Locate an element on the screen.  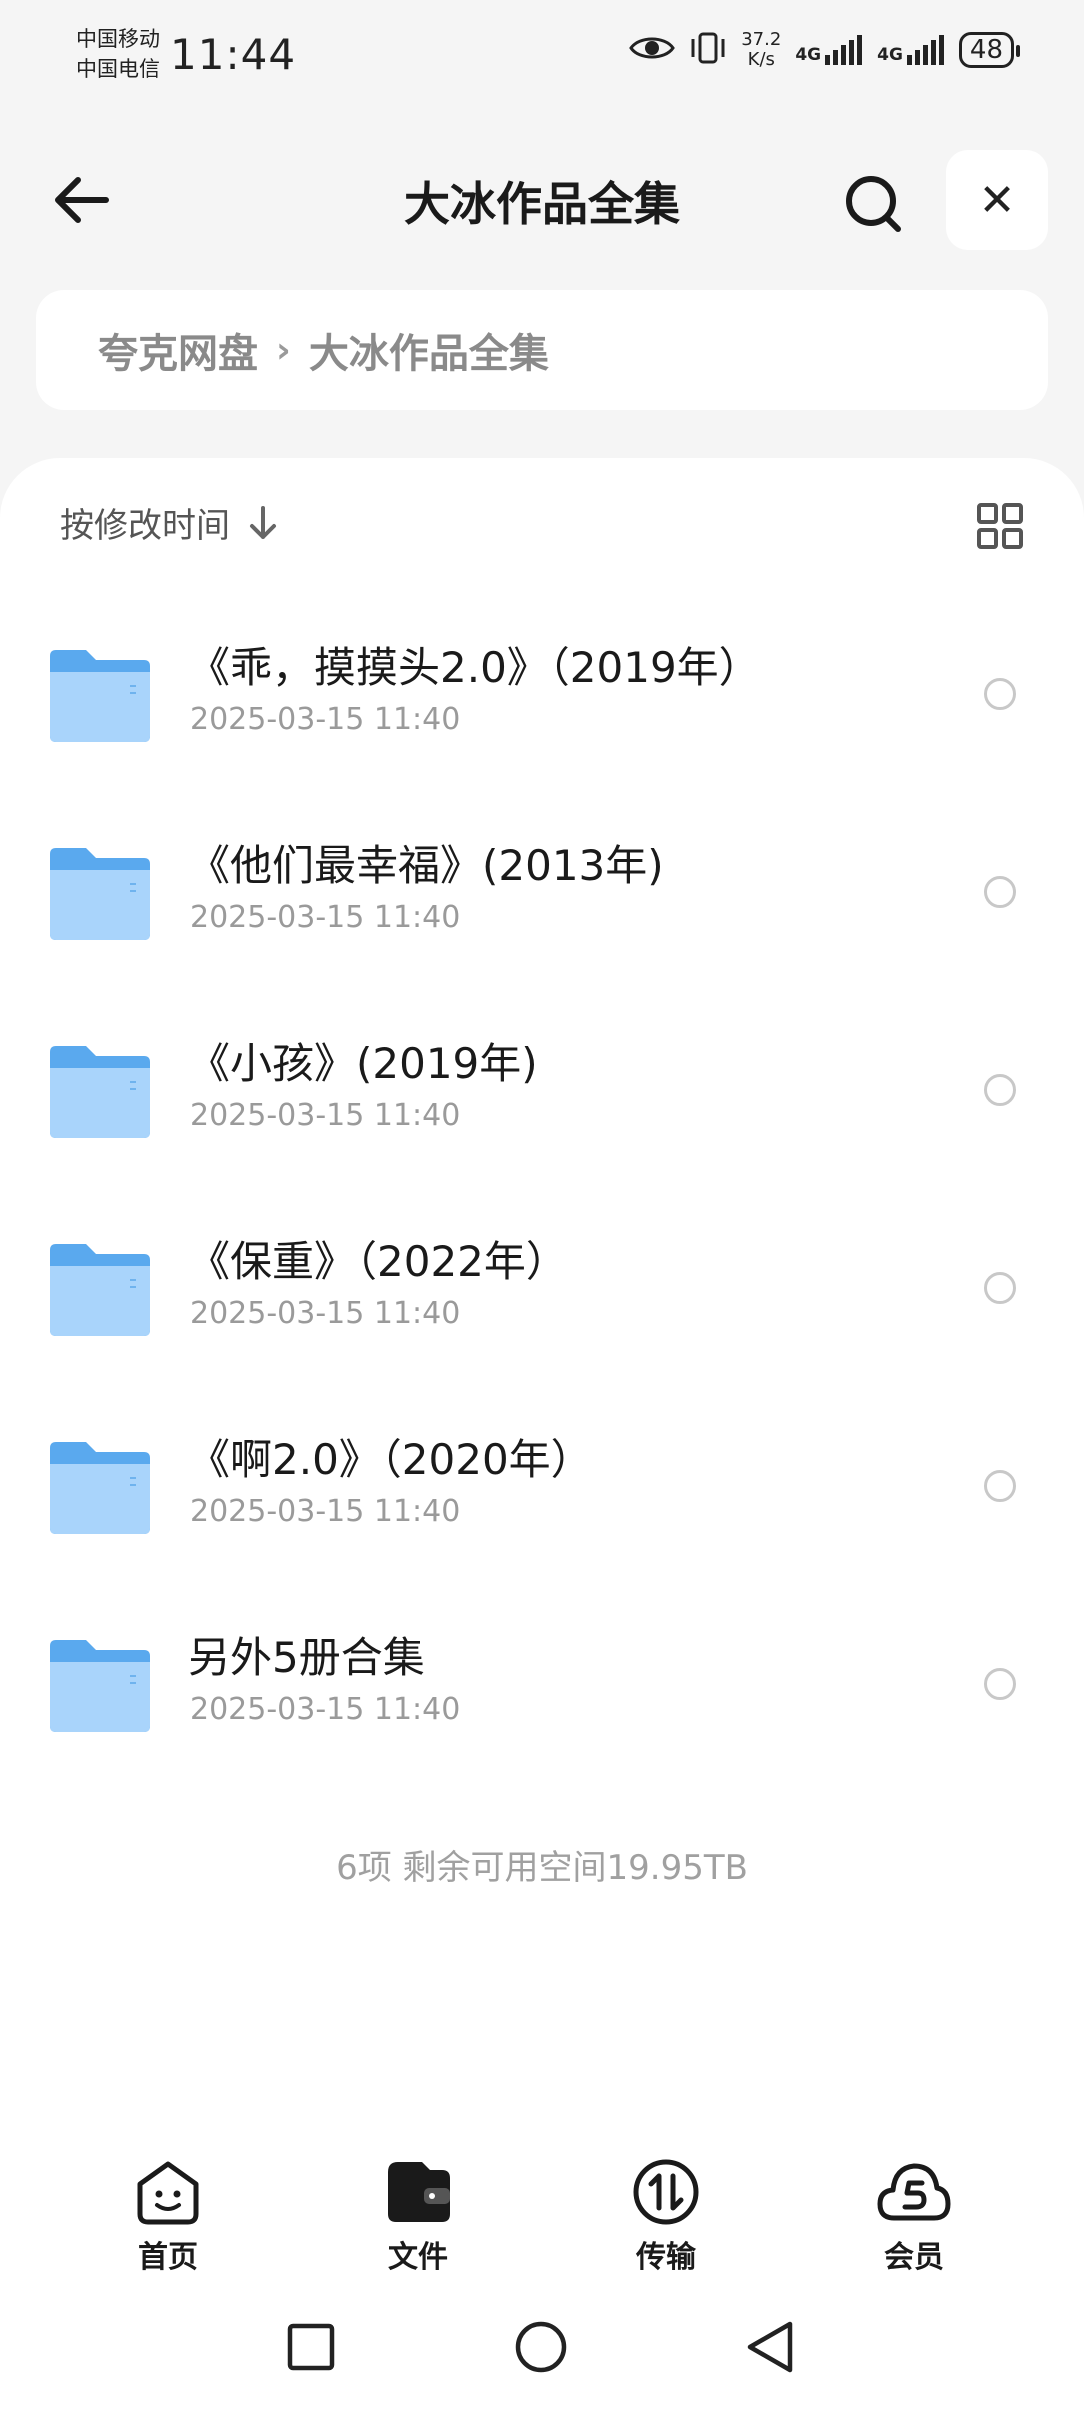
search-icon is located at coordinates (873, 204).